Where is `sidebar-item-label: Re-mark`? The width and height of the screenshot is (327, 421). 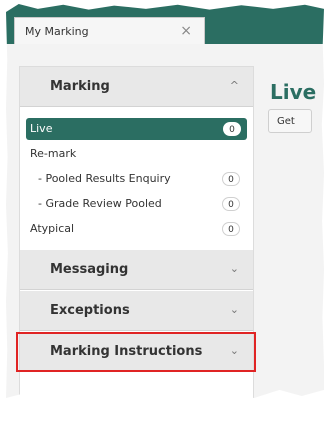
sidebar-item-label: Re-mark is located at coordinates (53, 153).